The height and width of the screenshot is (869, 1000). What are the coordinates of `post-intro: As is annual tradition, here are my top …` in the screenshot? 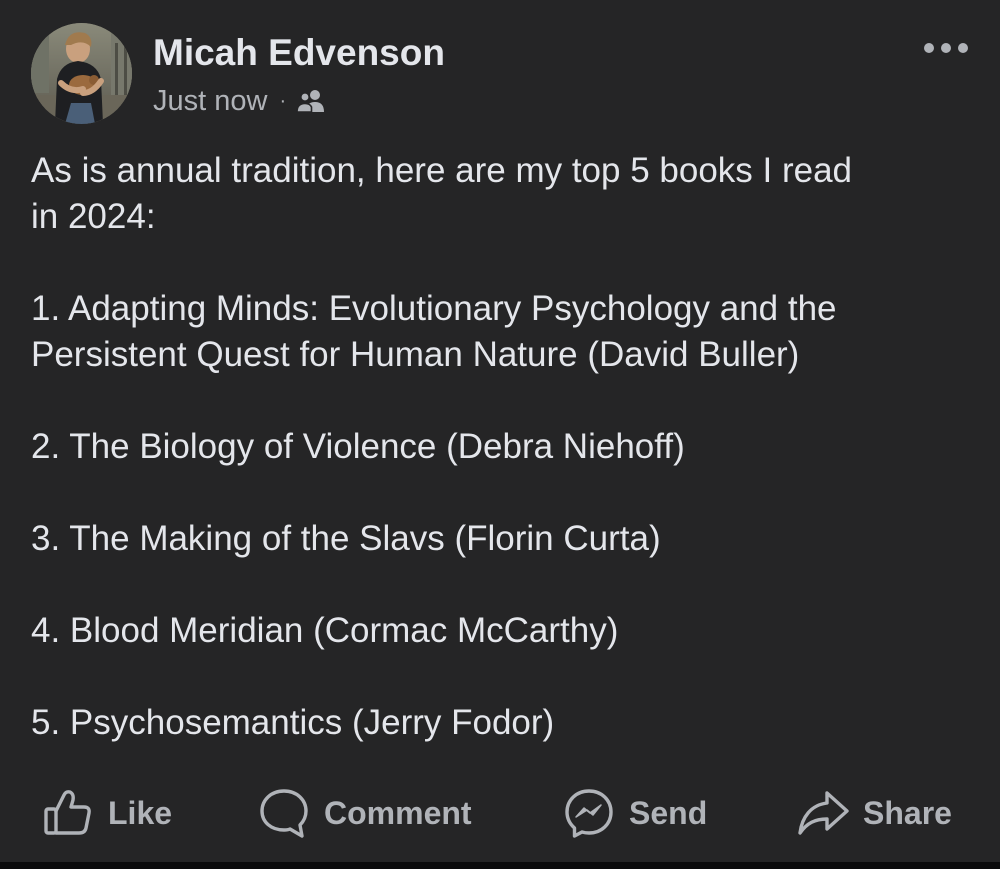 It's located at (503, 194).